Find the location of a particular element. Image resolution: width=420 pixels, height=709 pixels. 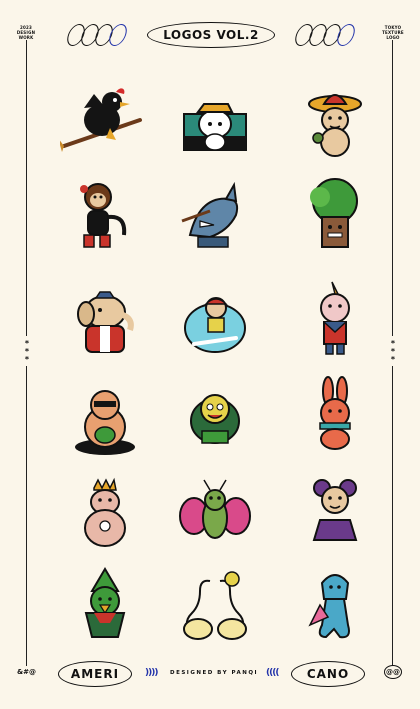

unicorn-pig-logo is located at coordinates (335, 325).